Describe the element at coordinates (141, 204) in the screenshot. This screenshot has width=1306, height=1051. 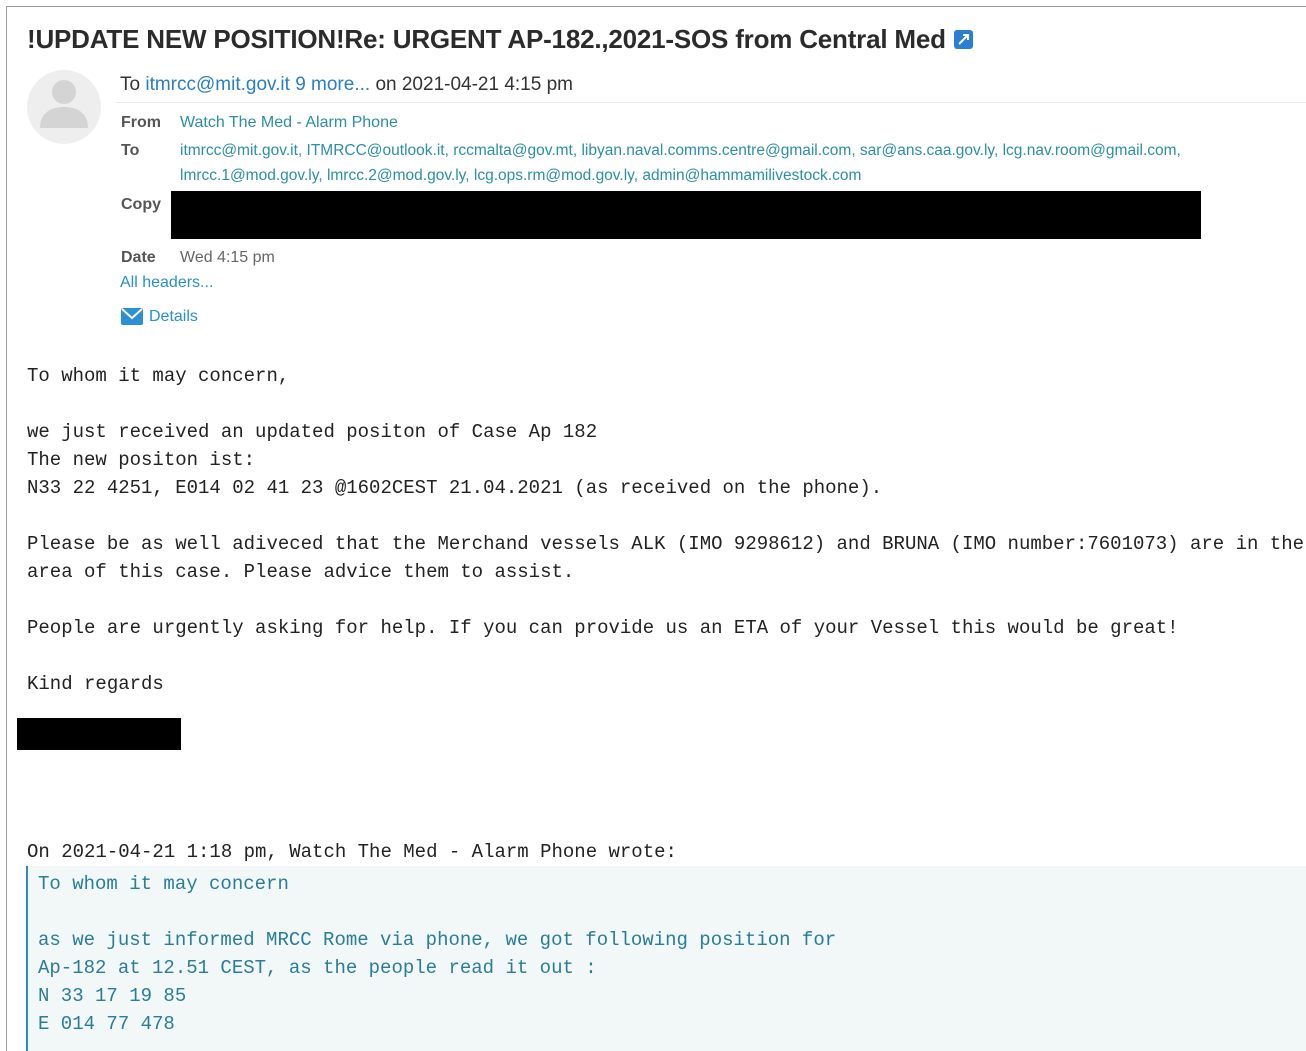
I see `copy-label: Copy` at that location.